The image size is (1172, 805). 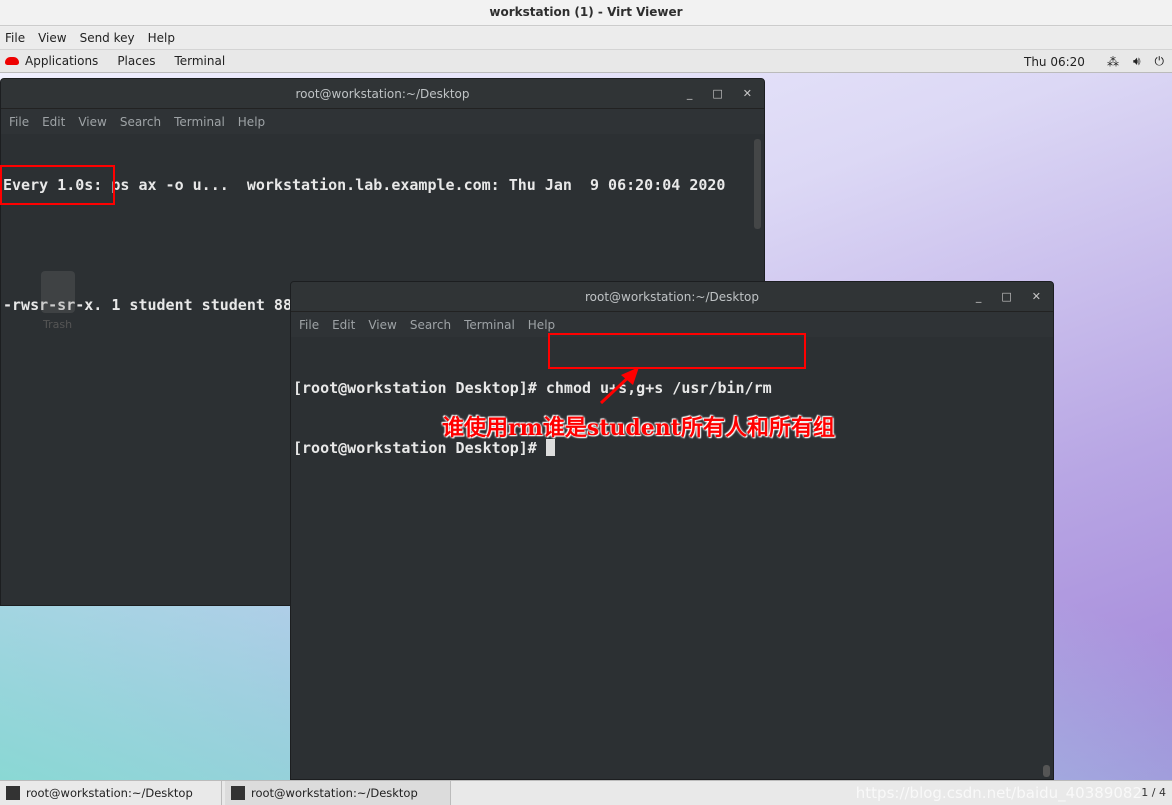 I want to click on trash-icon, so click(x=58, y=292).